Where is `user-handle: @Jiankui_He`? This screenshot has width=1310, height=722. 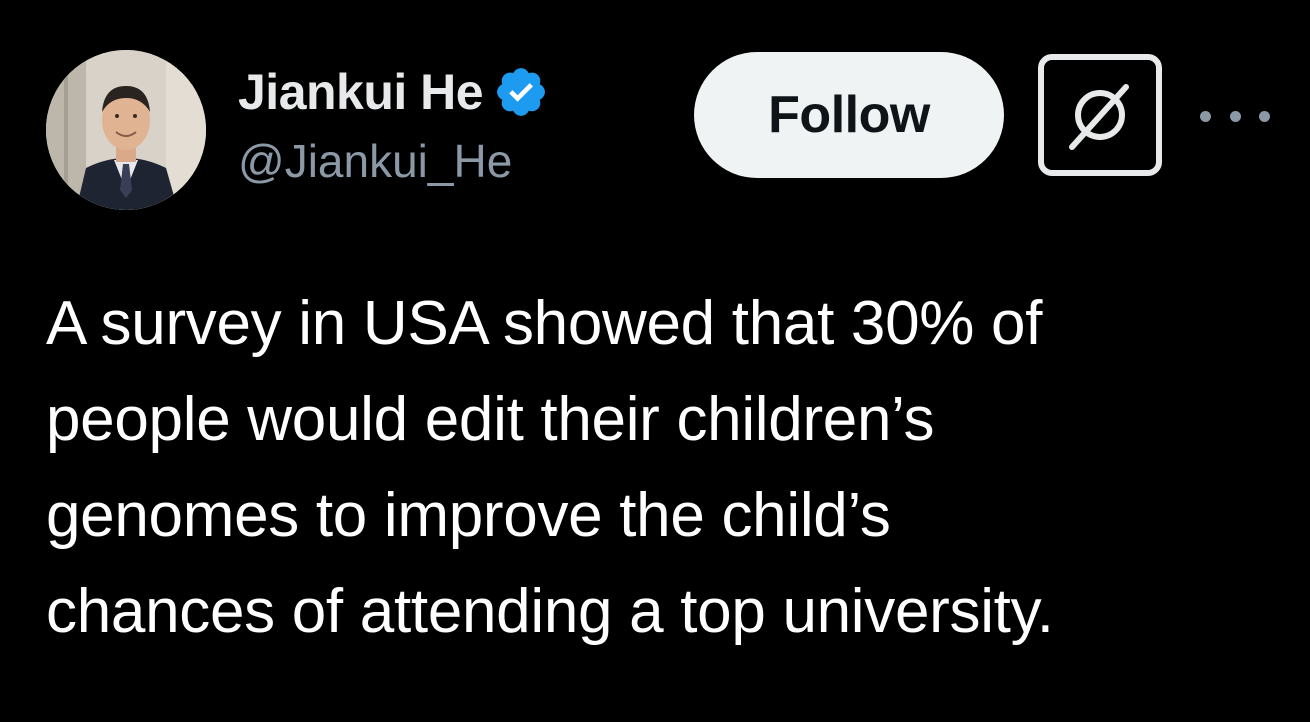 user-handle: @Jiankui_He is located at coordinates (393, 161).